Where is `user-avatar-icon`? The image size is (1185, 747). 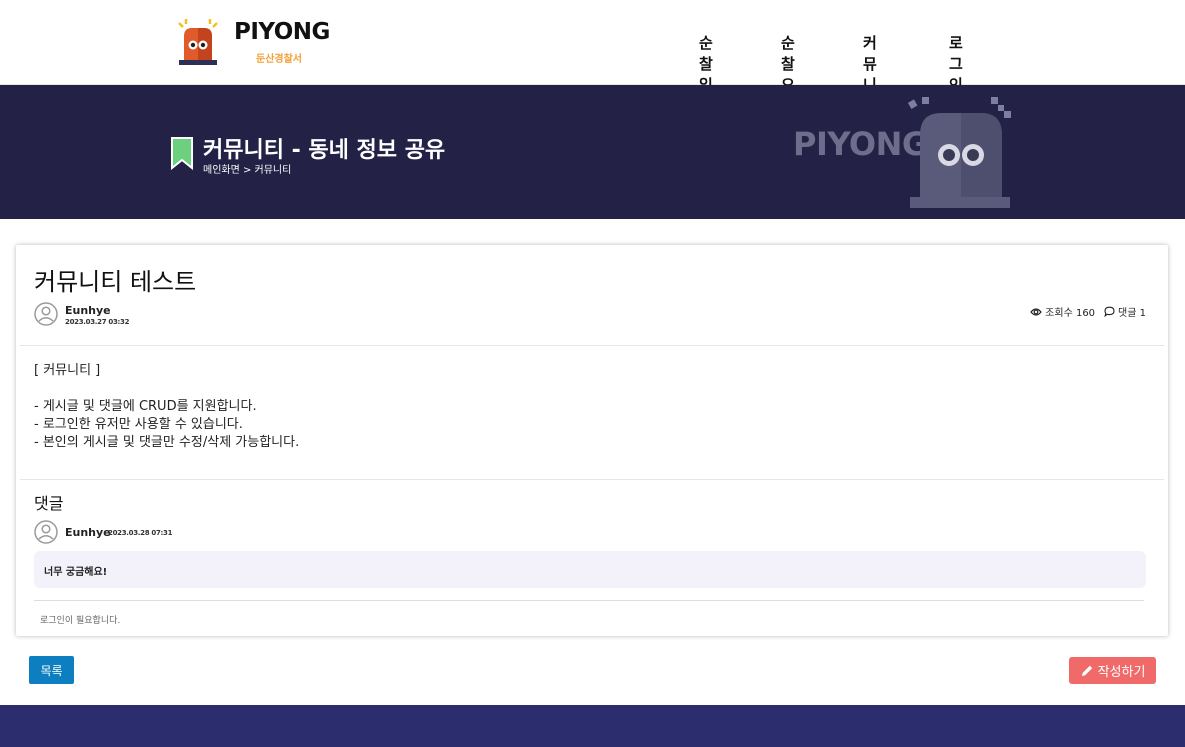
user-avatar-icon is located at coordinates (46, 314).